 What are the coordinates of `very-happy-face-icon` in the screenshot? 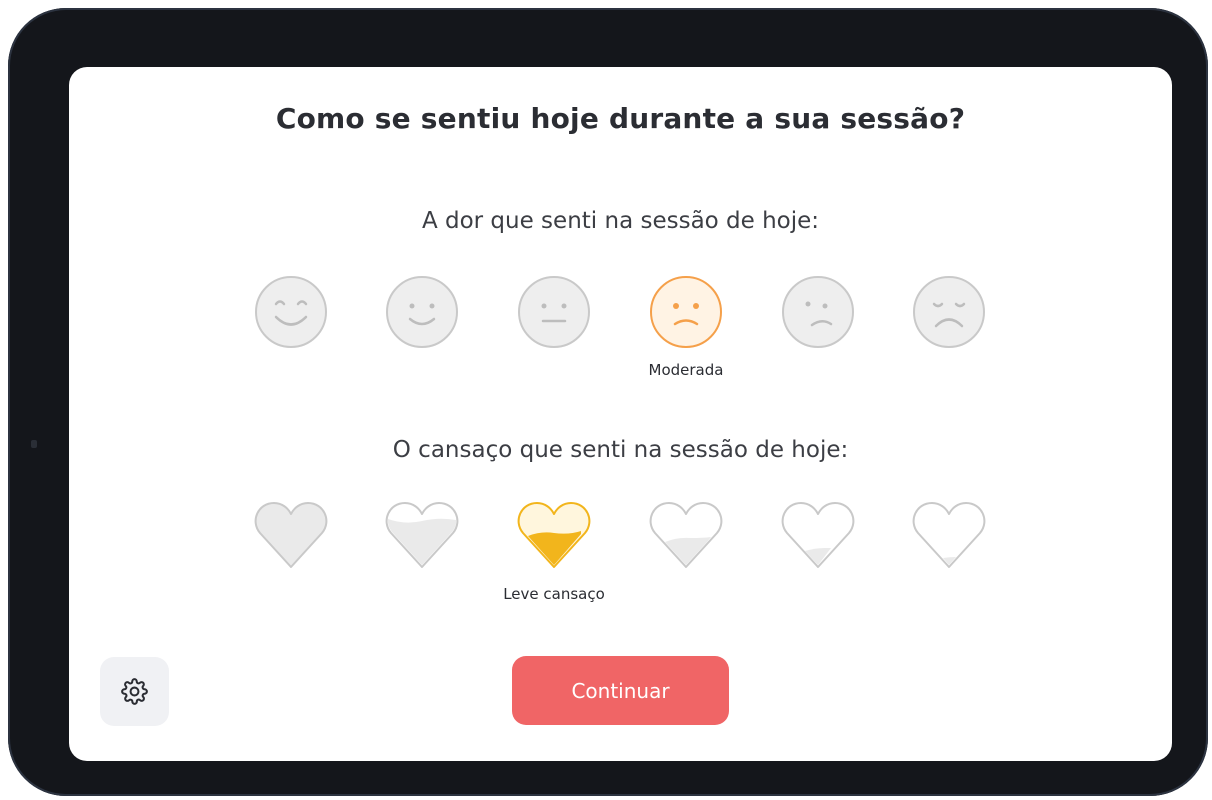 It's located at (291, 312).